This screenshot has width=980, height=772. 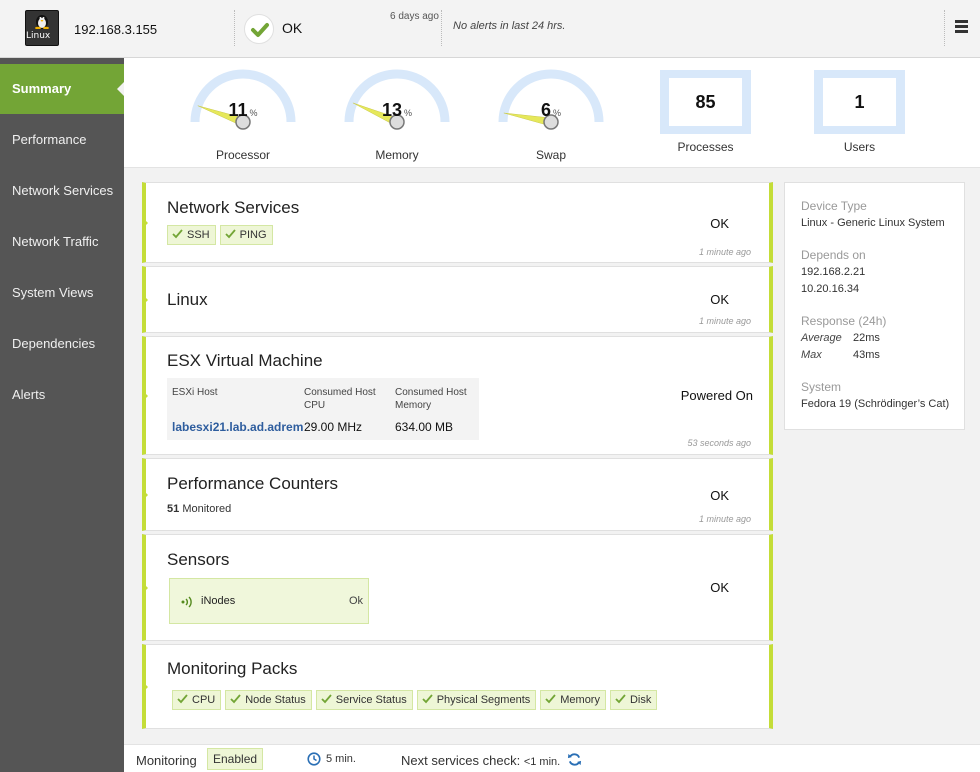 I want to click on status-check-icon, so click(x=259, y=29).